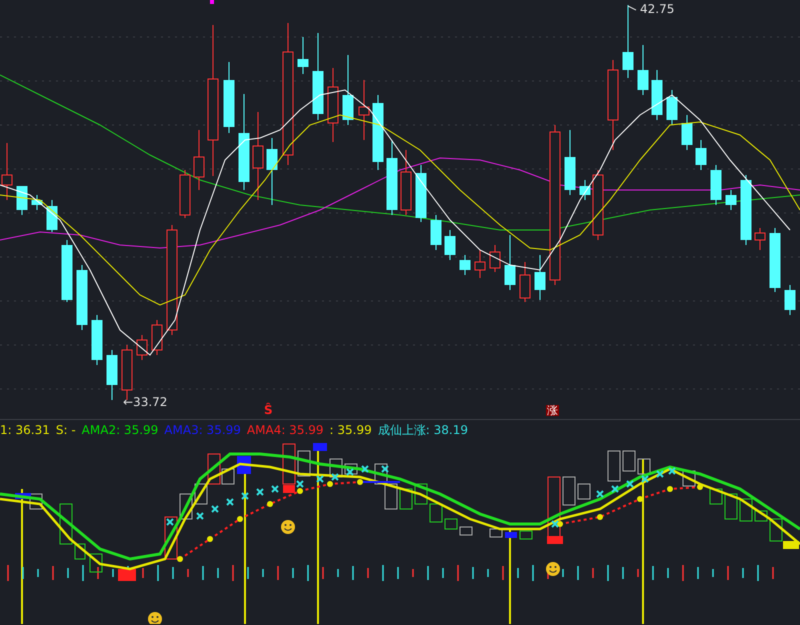  I want to click on indicator-legend-value: AMA4: 35.99, so click(285, 430).